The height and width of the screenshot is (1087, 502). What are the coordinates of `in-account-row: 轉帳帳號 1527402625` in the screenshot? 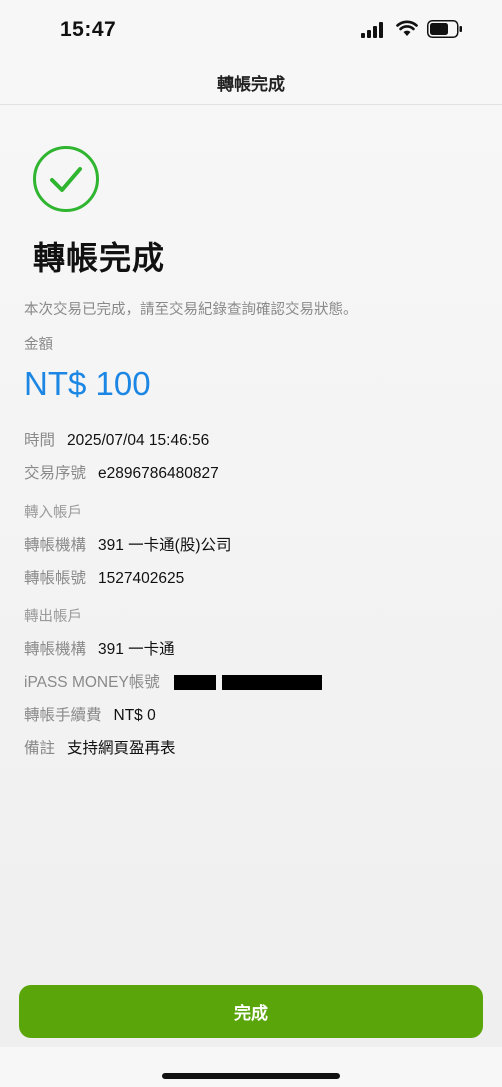 It's located at (104, 577).